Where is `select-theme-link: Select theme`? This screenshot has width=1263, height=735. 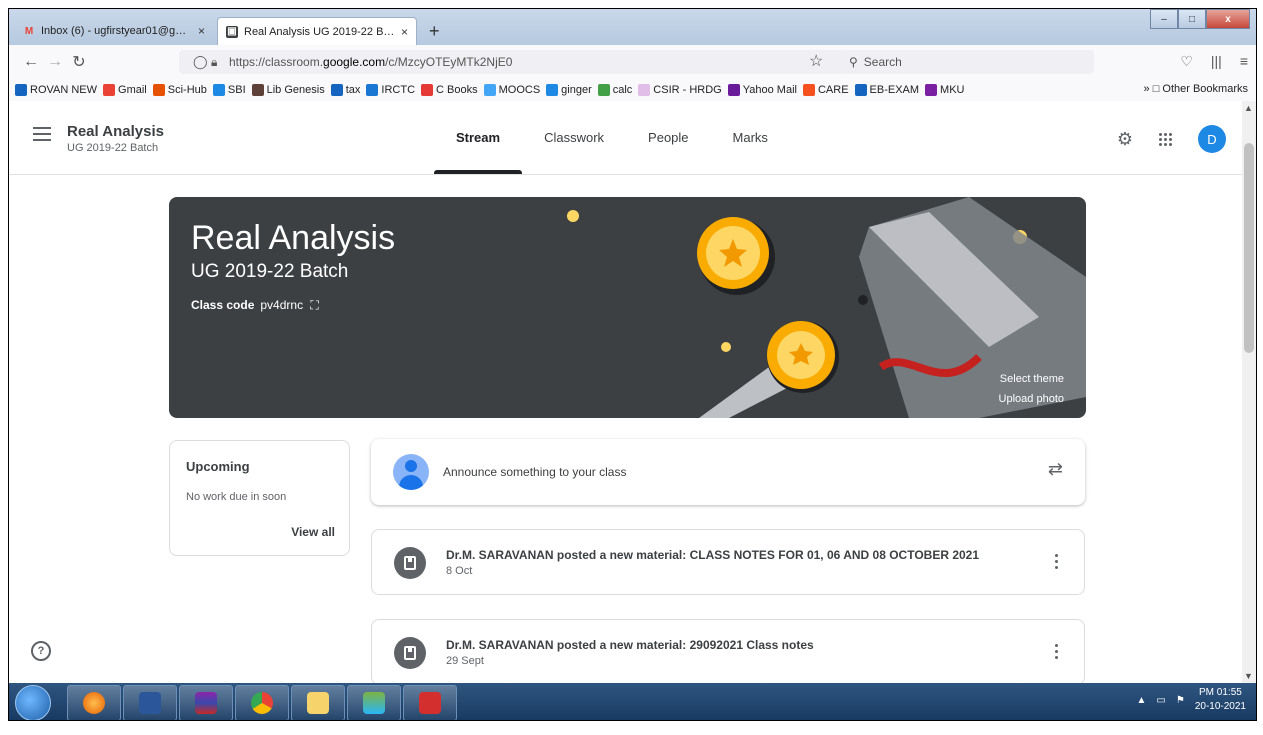 select-theme-link: Select theme is located at coordinates (1031, 379).